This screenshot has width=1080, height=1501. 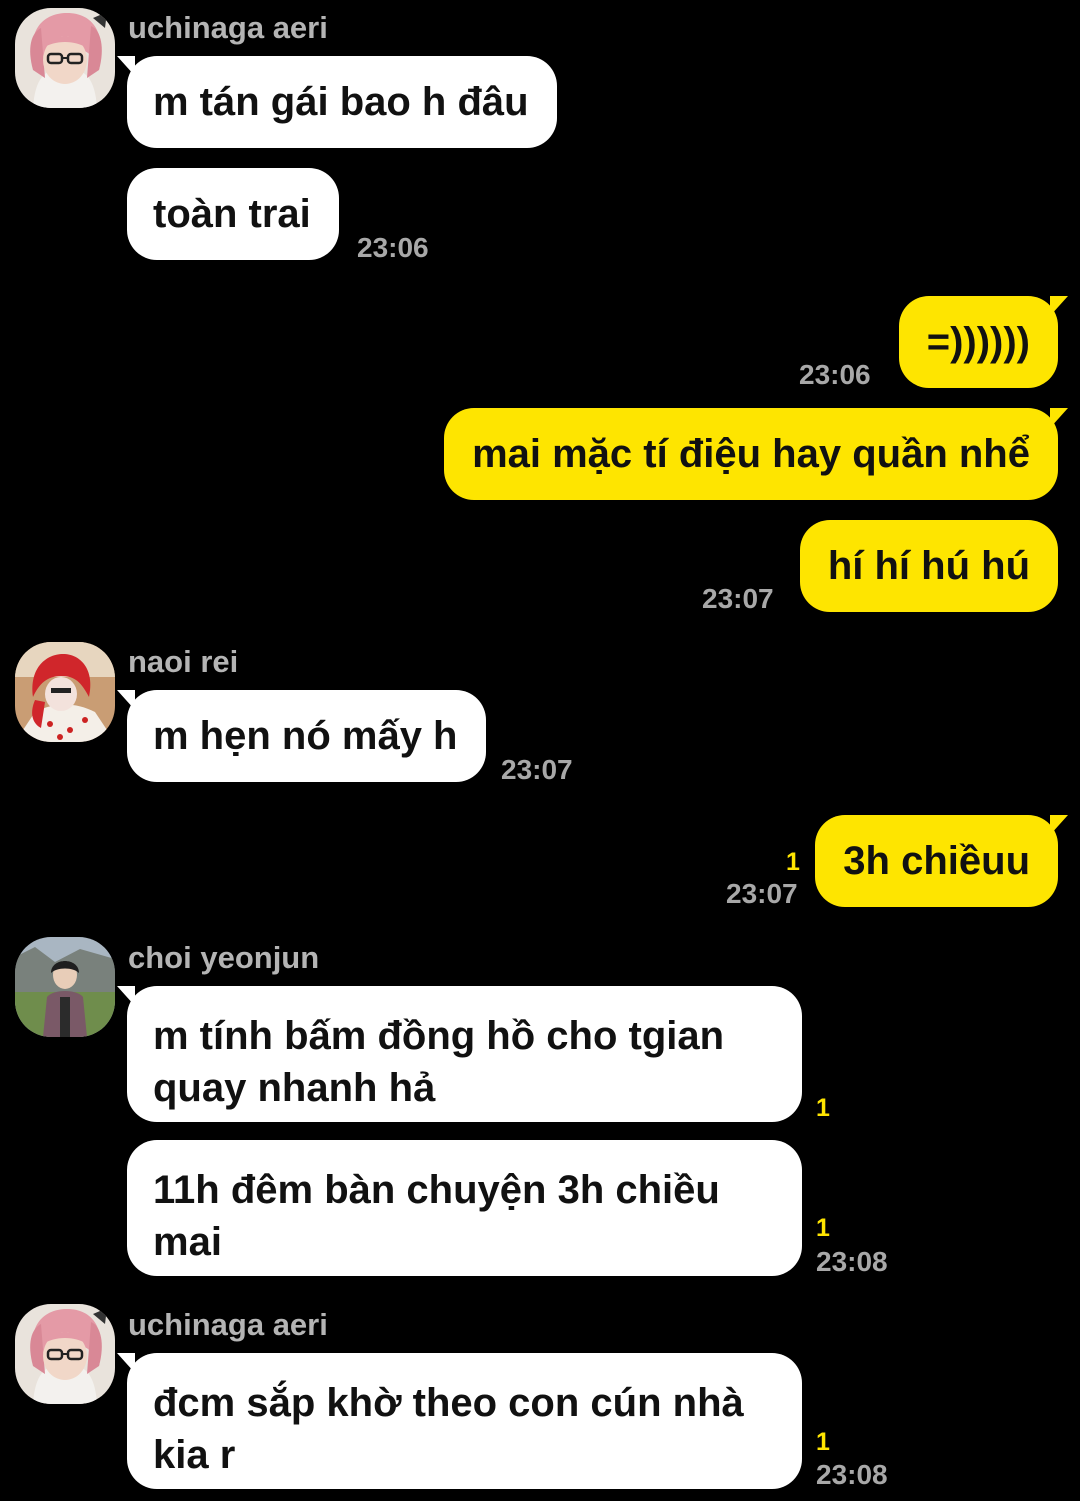 I want to click on message-text: mai mặc tí điệu hay quần nhể, so click(x=751, y=454).